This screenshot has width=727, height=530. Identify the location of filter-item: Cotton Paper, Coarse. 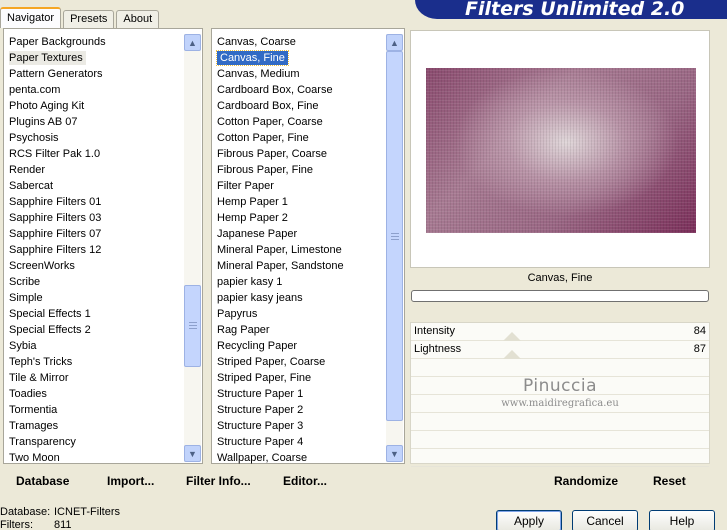
(278, 122).